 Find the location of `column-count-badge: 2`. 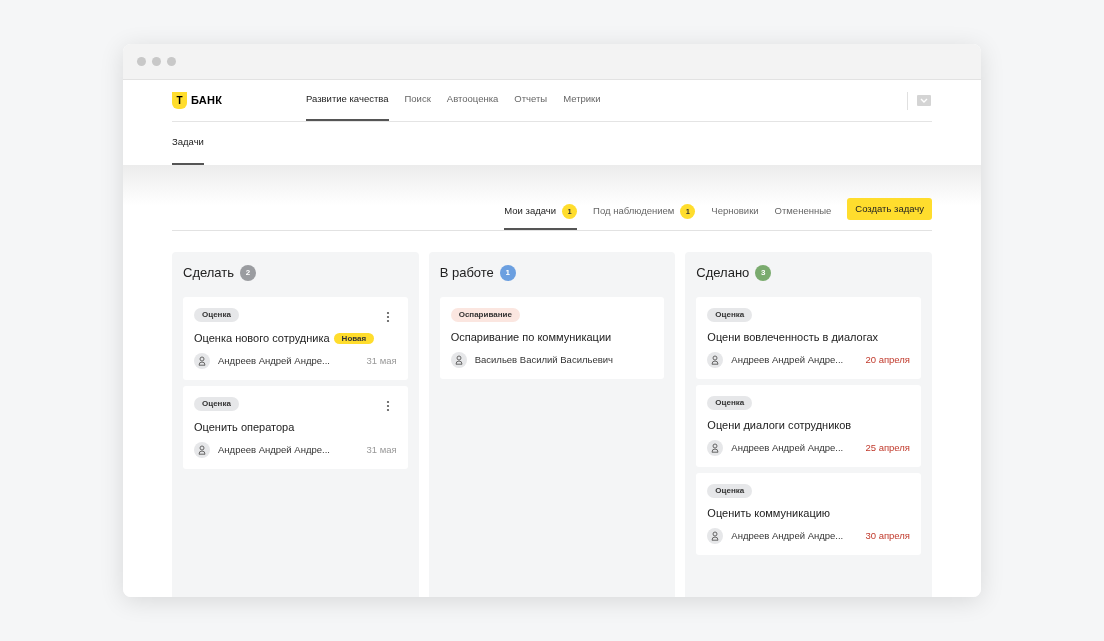

column-count-badge: 2 is located at coordinates (248, 273).